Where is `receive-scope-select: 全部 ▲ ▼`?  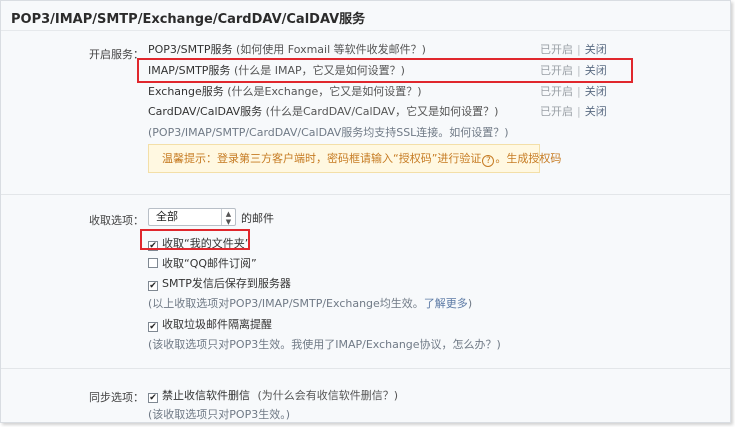 receive-scope-select: 全部 ▲ ▼ is located at coordinates (192, 217).